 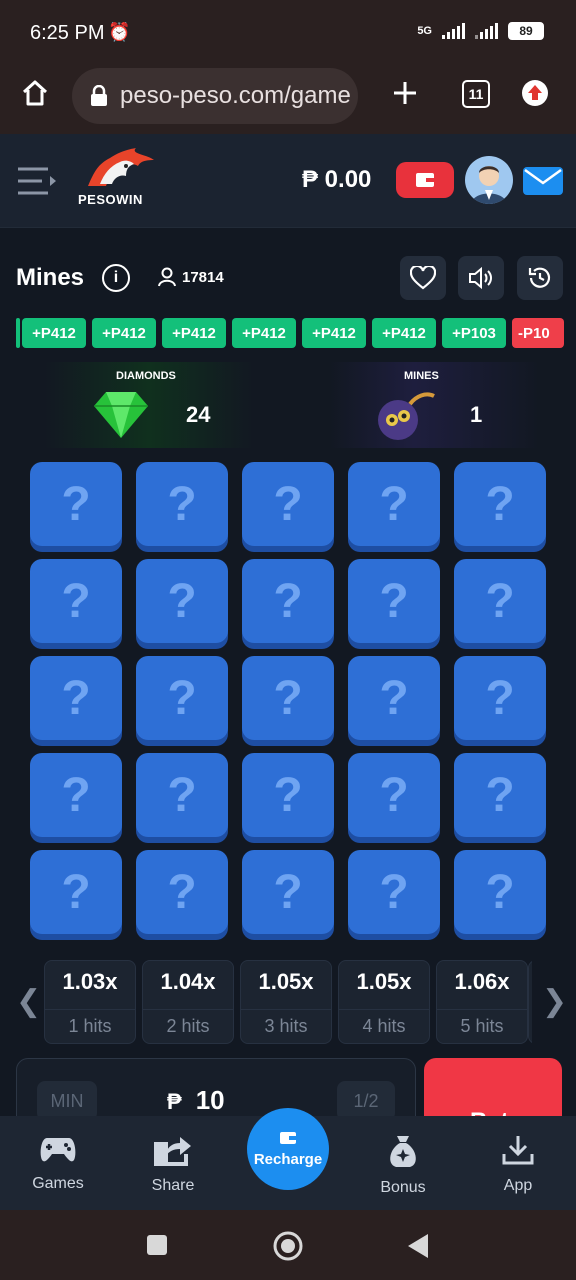 What do you see at coordinates (198, 414) in the screenshot?
I see `diamonds-count: 24` at bounding box center [198, 414].